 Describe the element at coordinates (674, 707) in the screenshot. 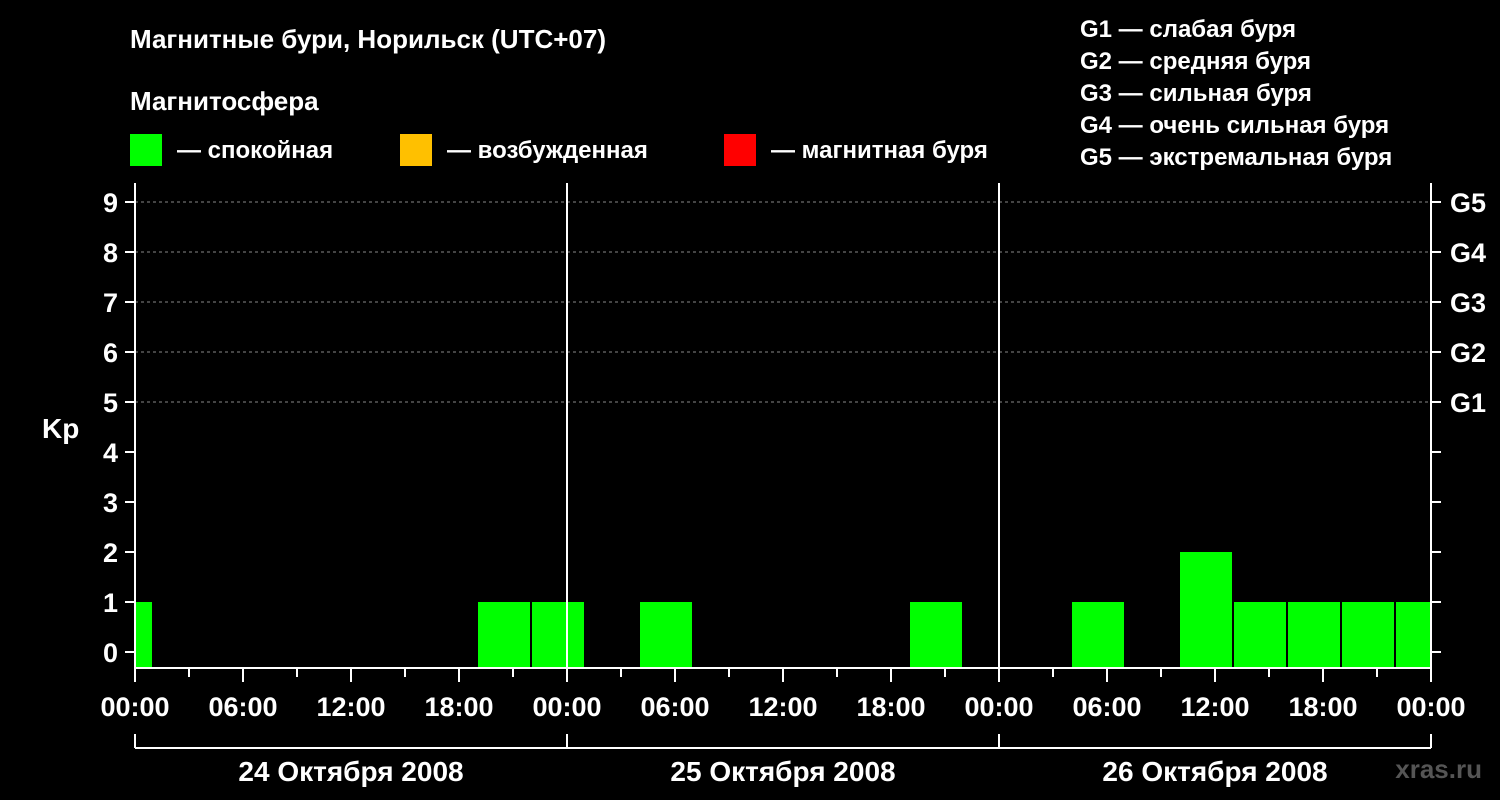

I see `x-tick-label-5: 06:00` at that location.